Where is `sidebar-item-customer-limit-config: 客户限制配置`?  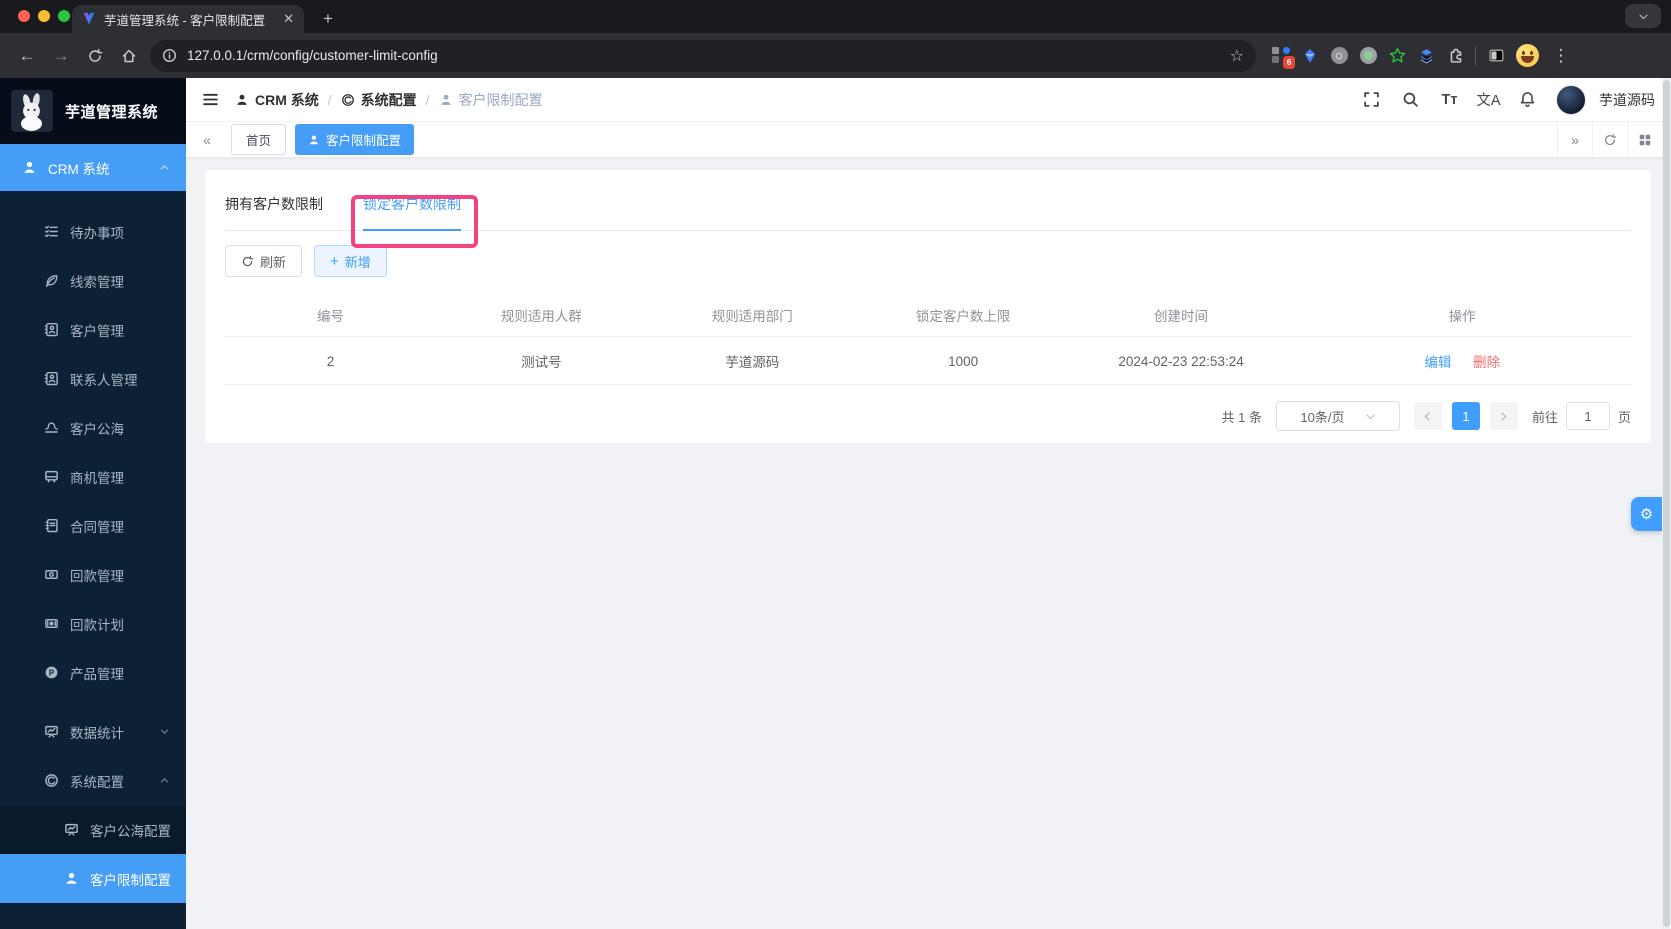
sidebar-item-customer-limit-config: 客户限制配置 is located at coordinates (93, 878).